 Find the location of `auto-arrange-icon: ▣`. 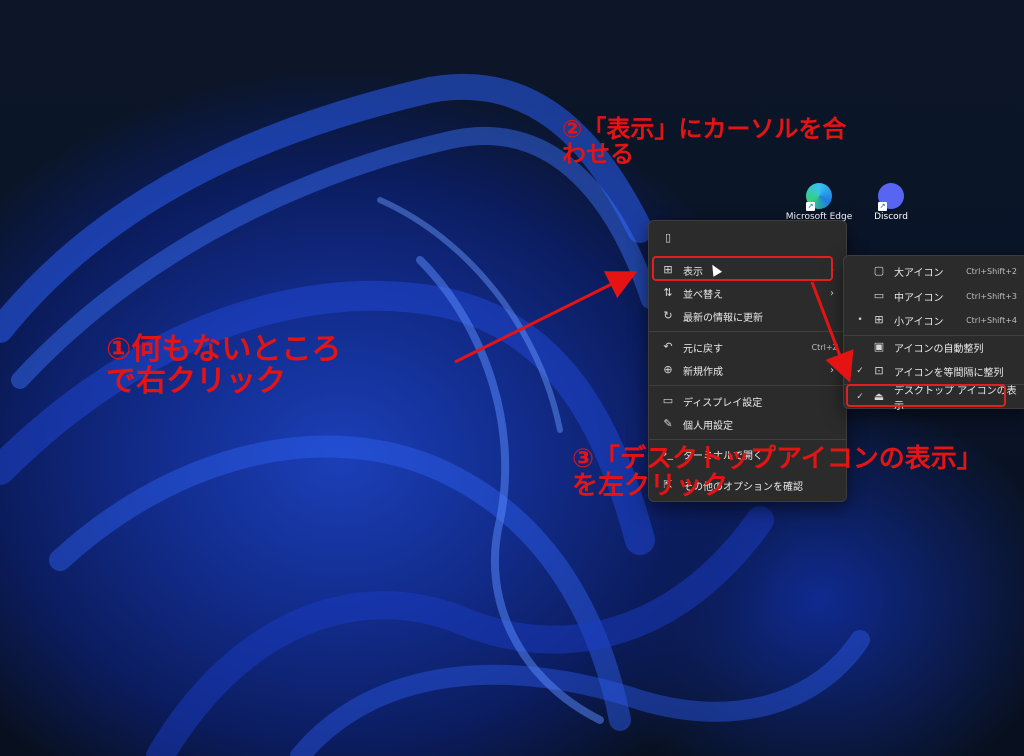

auto-arrange-icon: ▣ is located at coordinates (879, 346).